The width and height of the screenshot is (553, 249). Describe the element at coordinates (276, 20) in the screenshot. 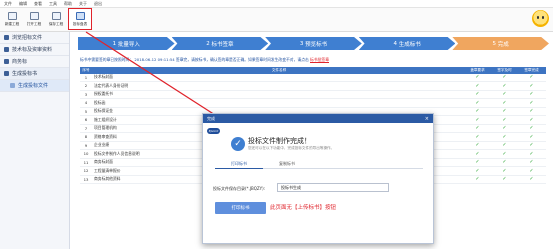

I see `toolbar: 新建工程 打开工程 保存工程 投标盘表` at that location.